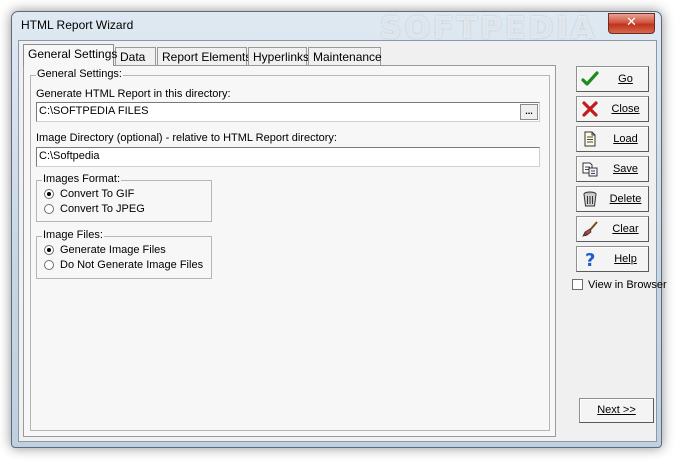  I want to click on view-in-browser-checkbox: View in Browser, so click(619, 285).